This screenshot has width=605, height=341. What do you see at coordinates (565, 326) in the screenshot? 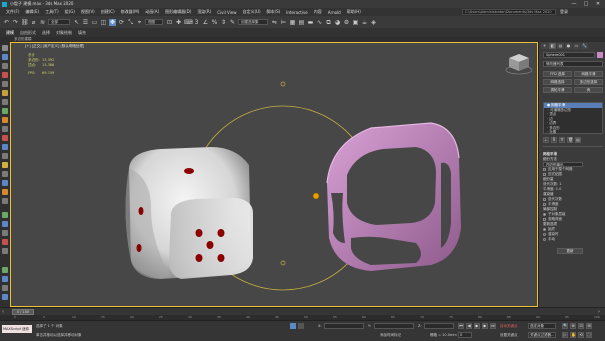
I see `zoom-icon: 🔍` at bounding box center [565, 326].